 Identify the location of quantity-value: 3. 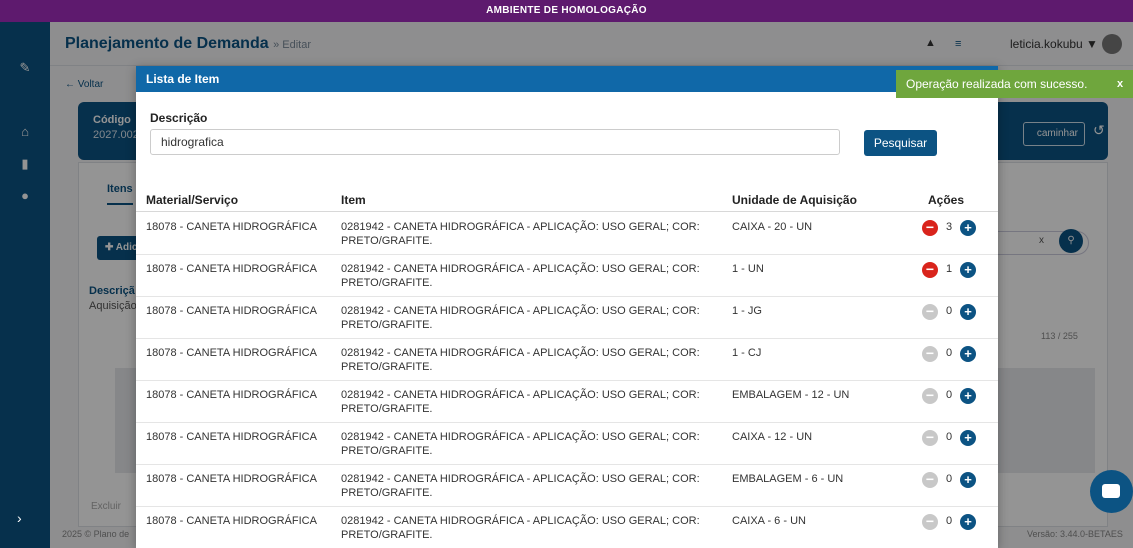
(949, 227).